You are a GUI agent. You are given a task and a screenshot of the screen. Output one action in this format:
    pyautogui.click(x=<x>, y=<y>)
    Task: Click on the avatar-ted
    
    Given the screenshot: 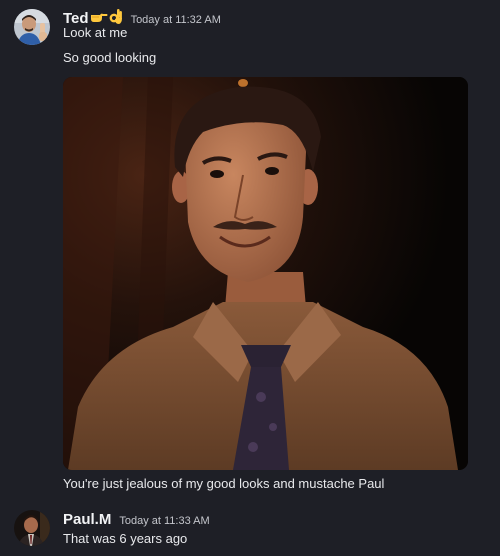 What is the action you would take?
    pyautogui.click(x=32, y=27)
    